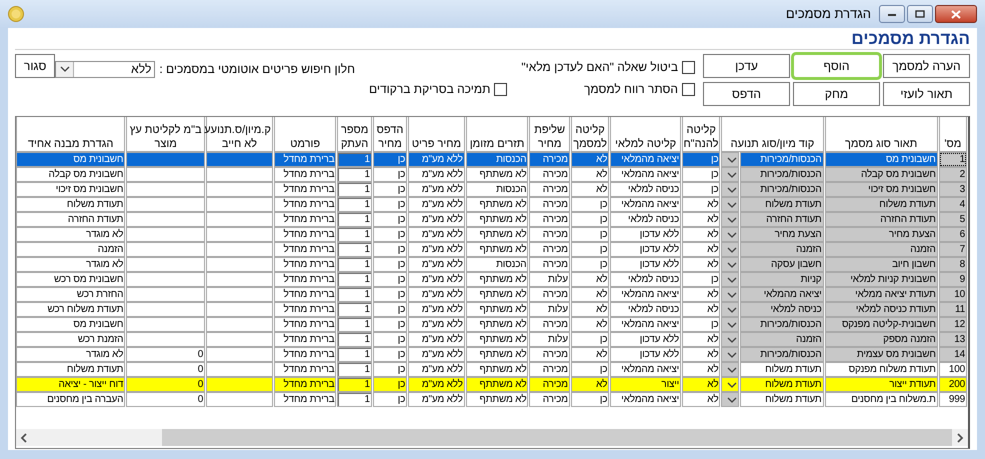 The width and height of the screenshot is (985, 459). I want to click on action-button: הערה למסמך, so click(926, 66).